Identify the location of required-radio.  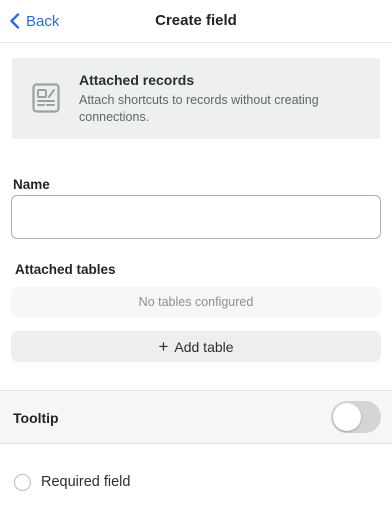
(22, 482).